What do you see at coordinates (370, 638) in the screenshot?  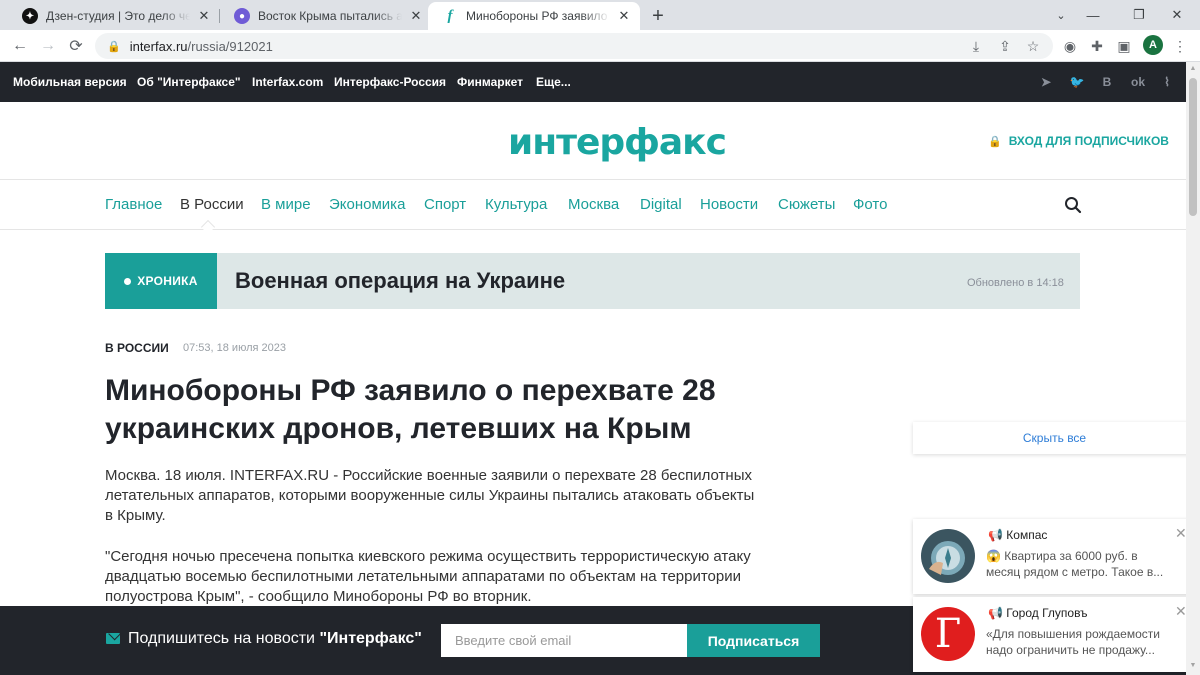 I see `subscribe-brand: "Интерфакс"` at bounding box center [370, 638].